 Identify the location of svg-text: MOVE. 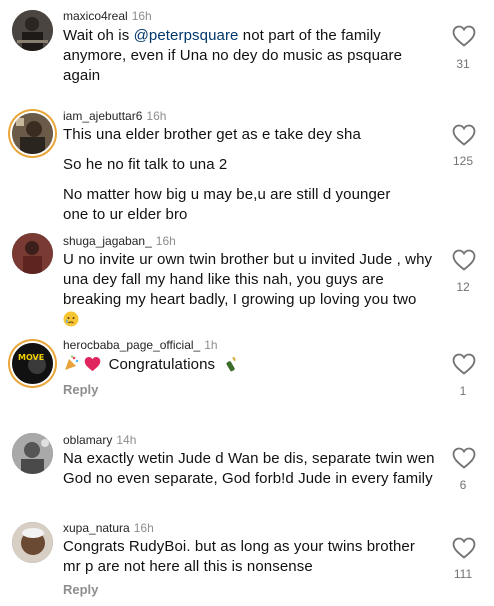
(31, 357).